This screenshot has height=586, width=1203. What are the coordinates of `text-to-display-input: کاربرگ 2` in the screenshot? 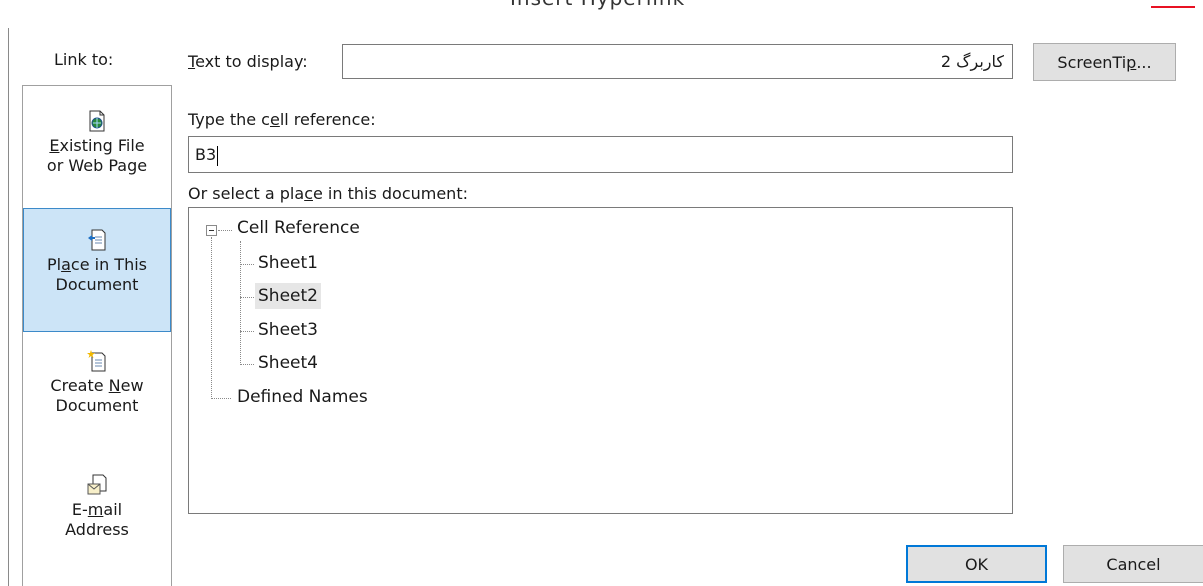 It's located at (677, 61).